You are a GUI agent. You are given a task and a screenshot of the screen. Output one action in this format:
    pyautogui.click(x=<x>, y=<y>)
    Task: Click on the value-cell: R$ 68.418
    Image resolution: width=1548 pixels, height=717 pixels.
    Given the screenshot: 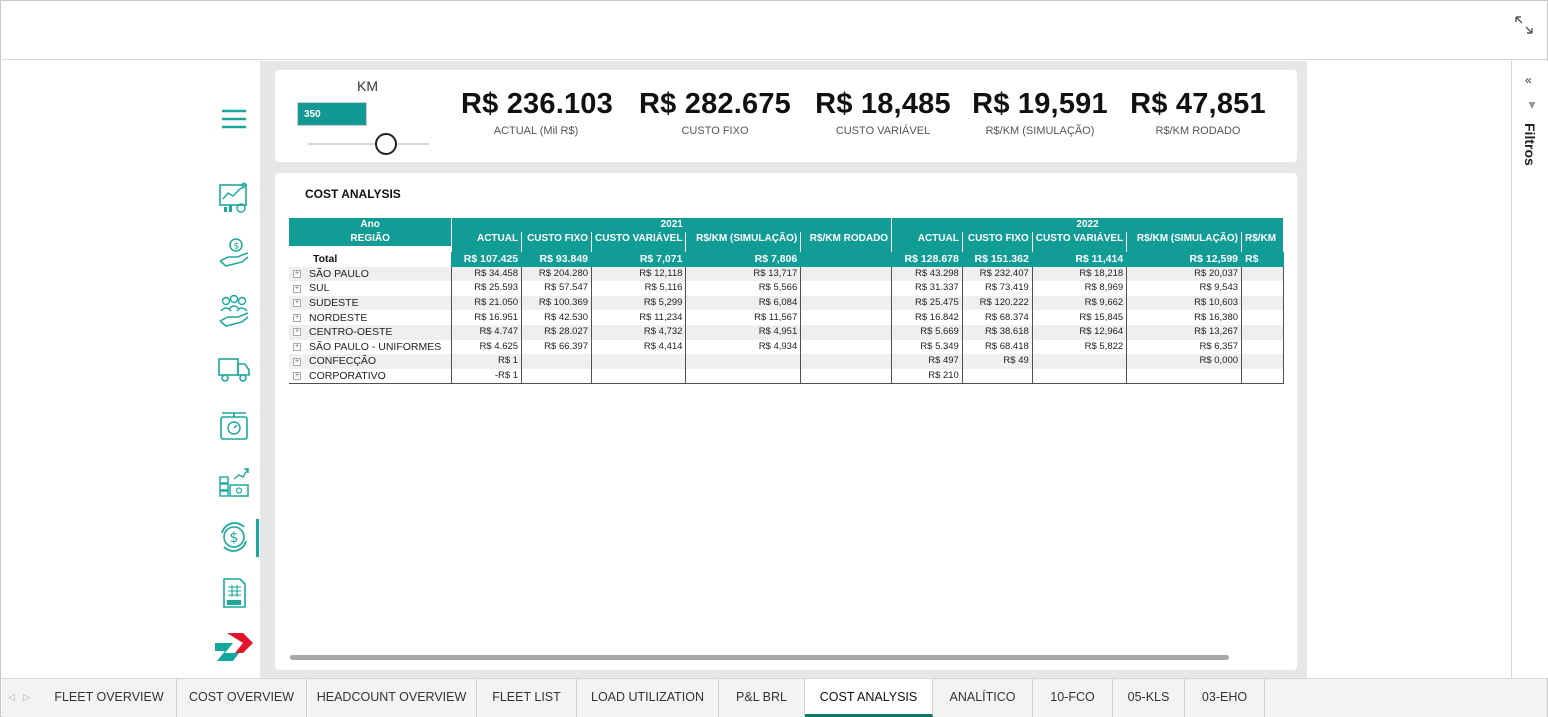 What is the action you would take?
    pyautogui.click(x=997, y=347)
    